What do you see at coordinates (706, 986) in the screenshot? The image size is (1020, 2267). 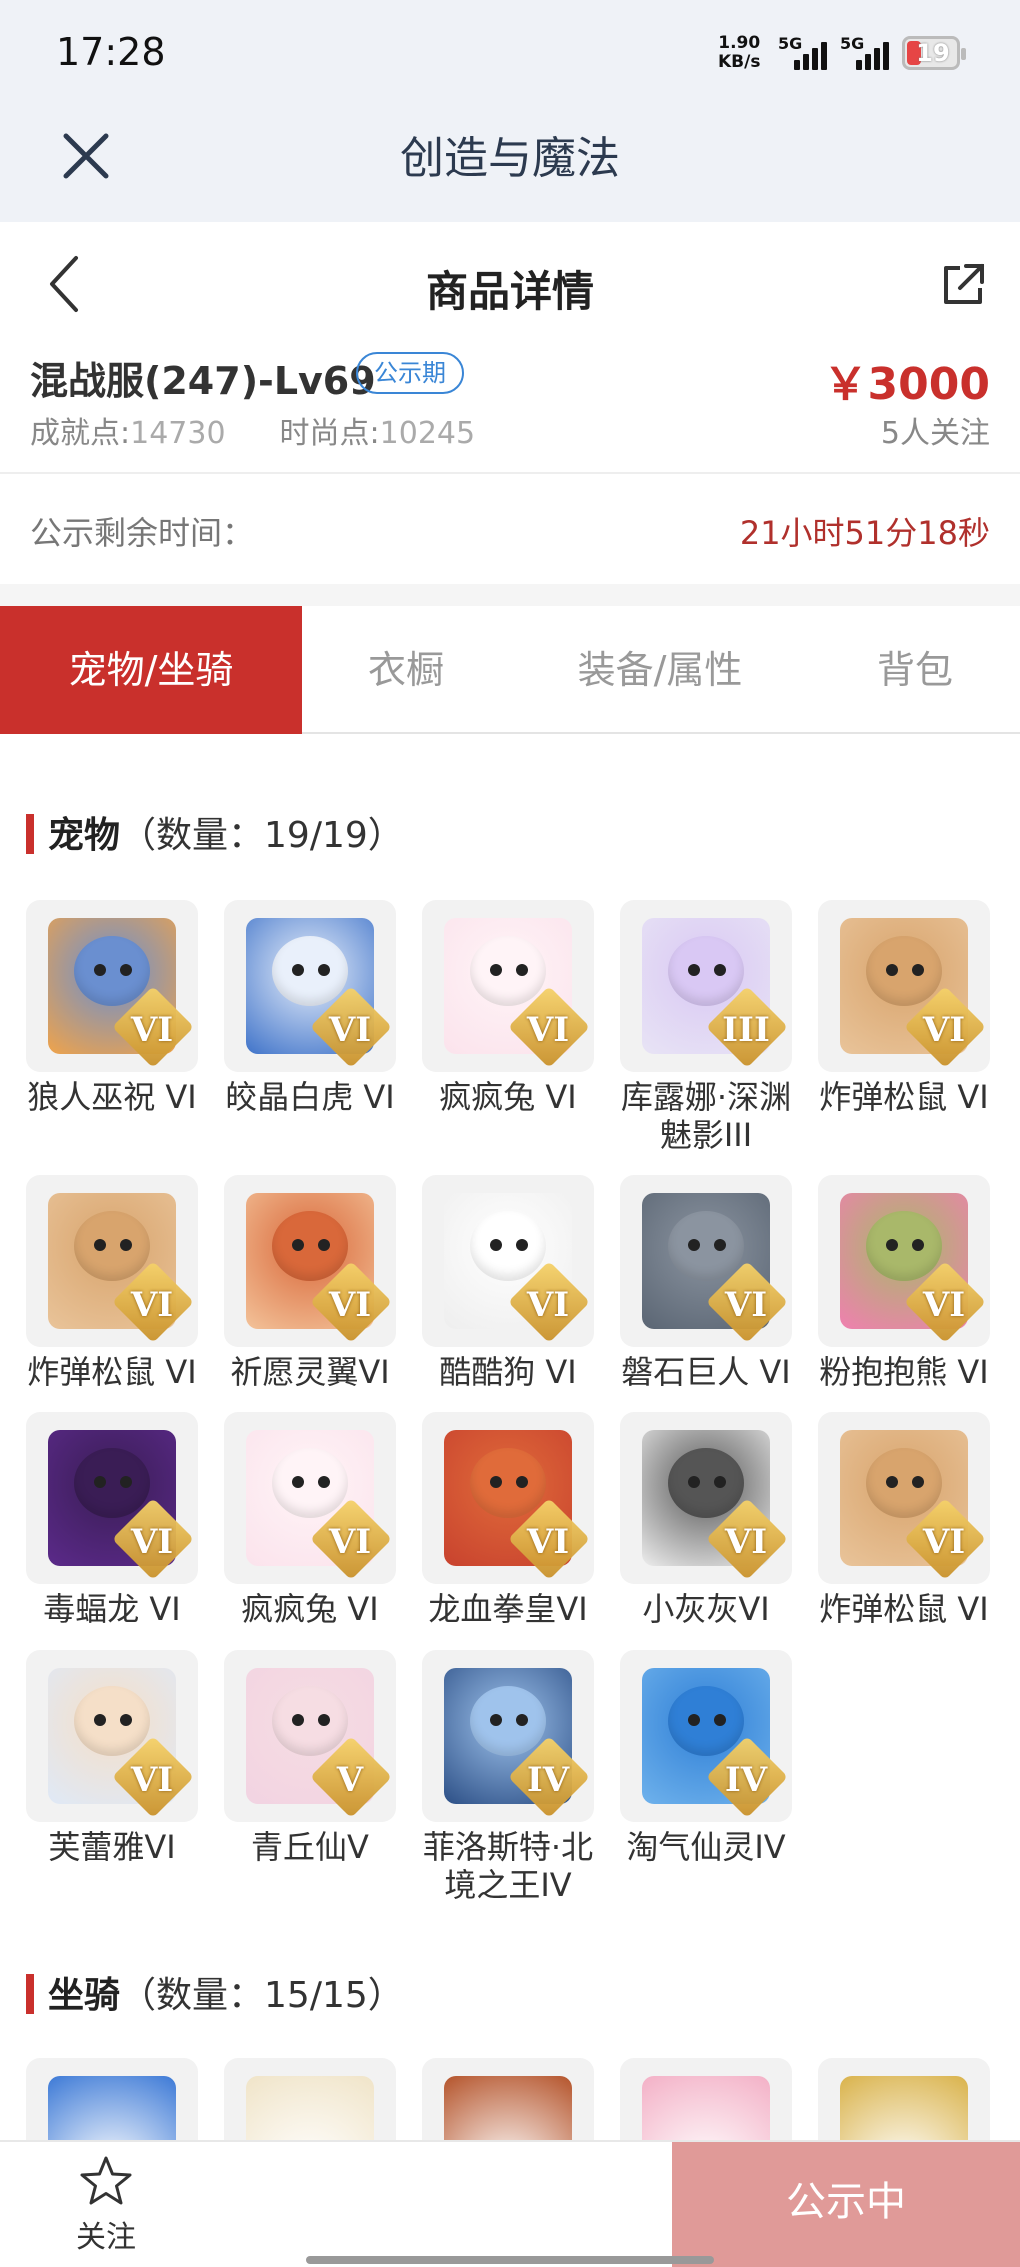 I see `pet-thumbnail: III` at bounding box center [706, 986].